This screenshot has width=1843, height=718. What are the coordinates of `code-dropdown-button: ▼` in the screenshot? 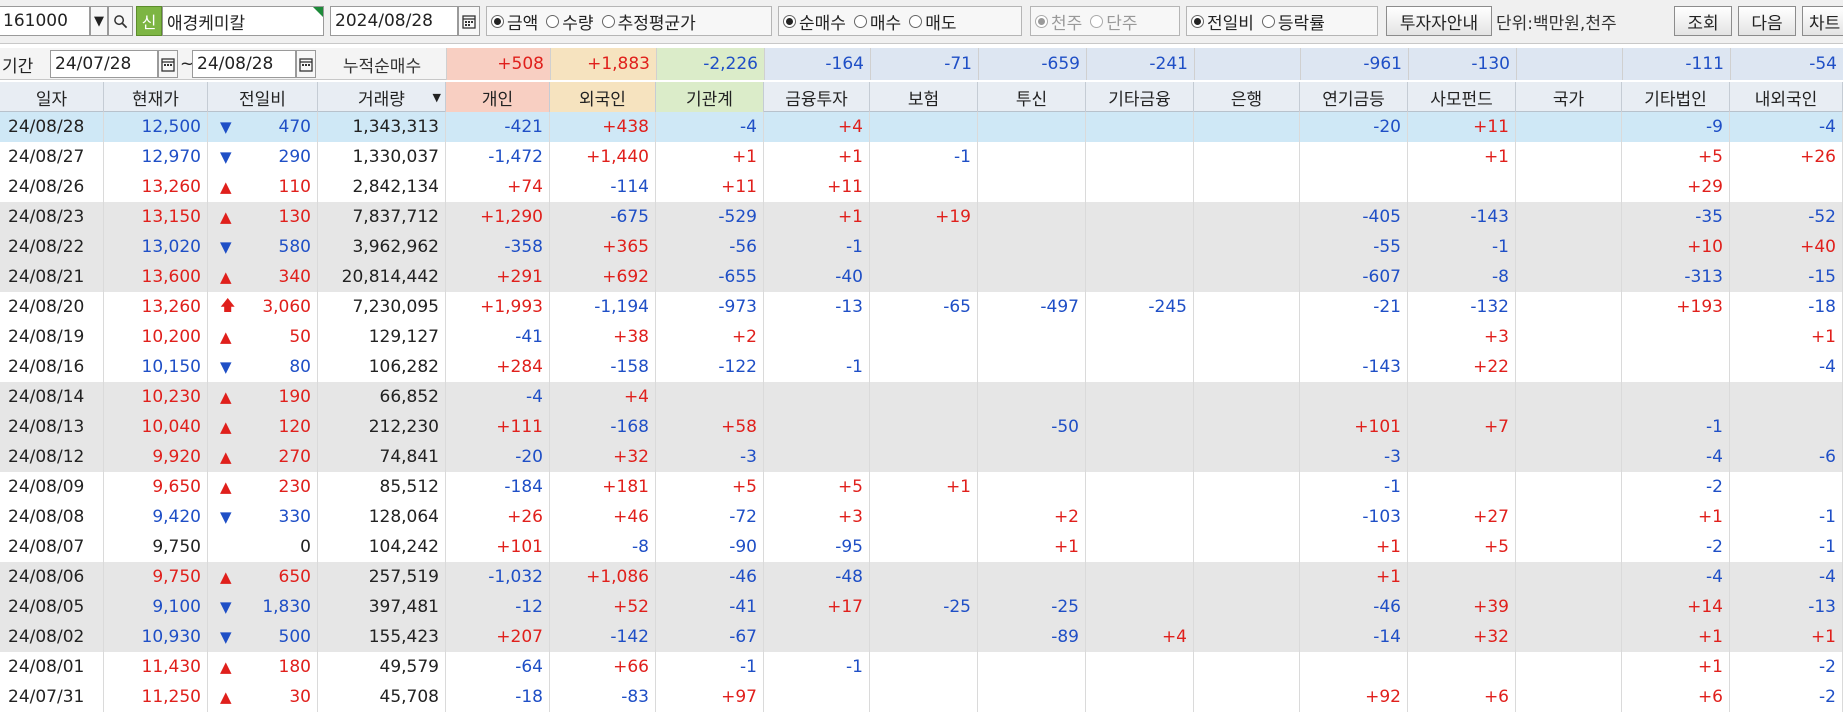 It's located at (99, 21).